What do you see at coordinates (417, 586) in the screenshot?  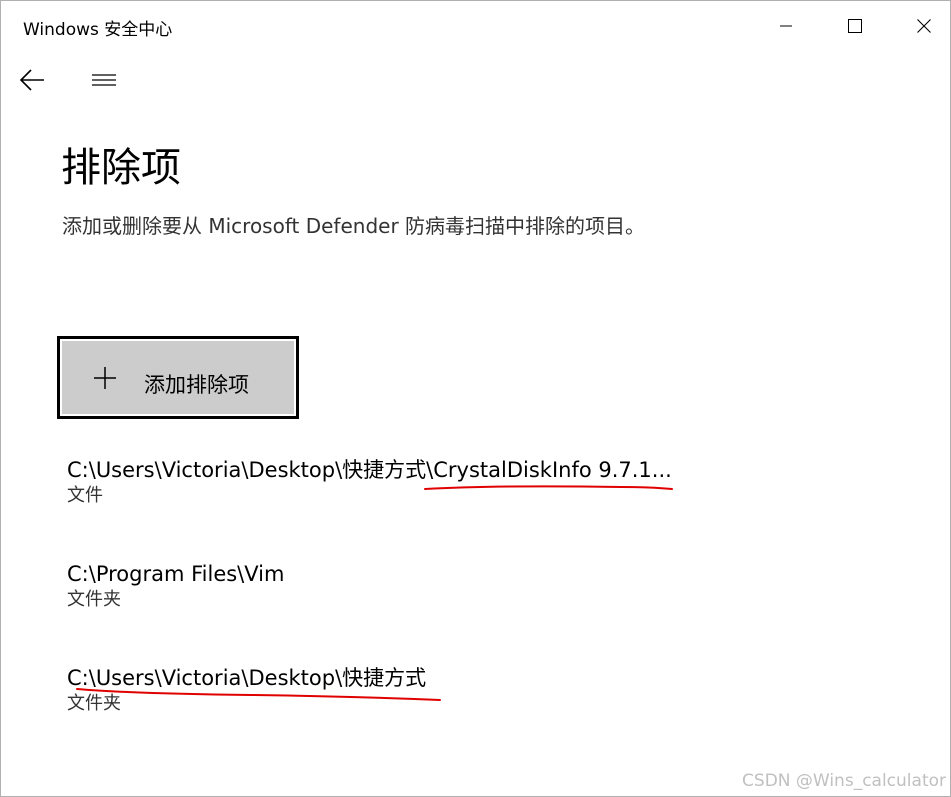 I see `exclusion-item: C:\Program Files\Vim 文件夹` at bounding box center [417, 586].